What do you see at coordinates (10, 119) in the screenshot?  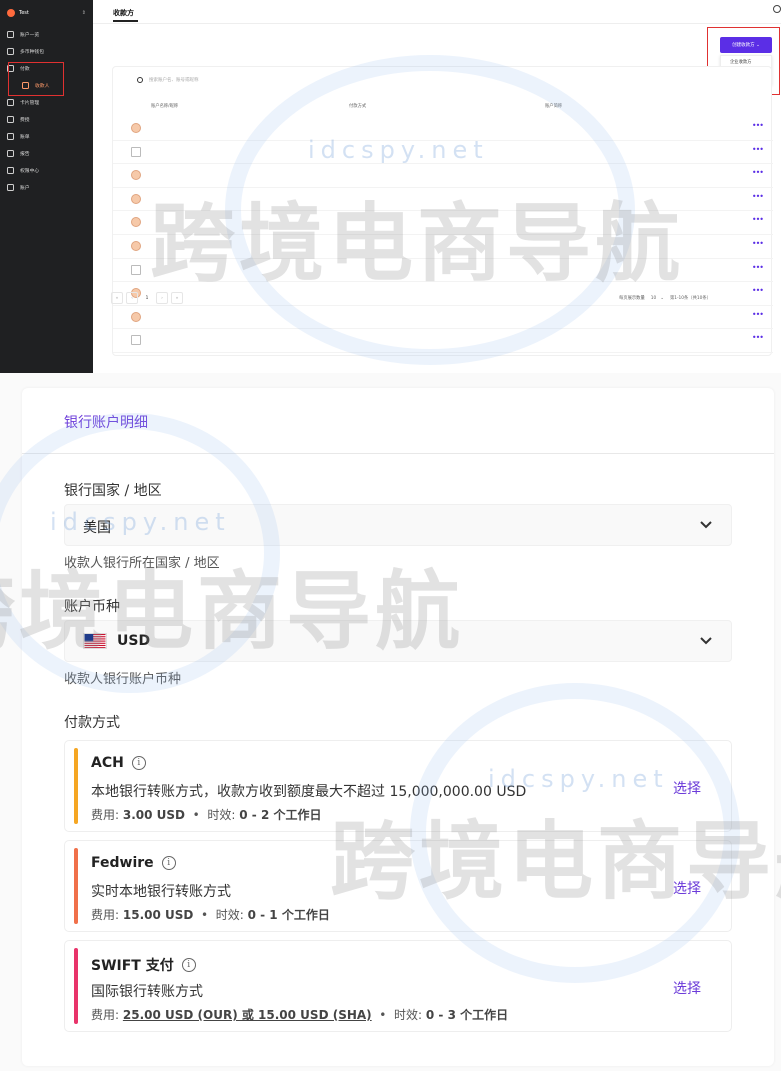 I see `fee-icon` at bounding box center [10, 119].